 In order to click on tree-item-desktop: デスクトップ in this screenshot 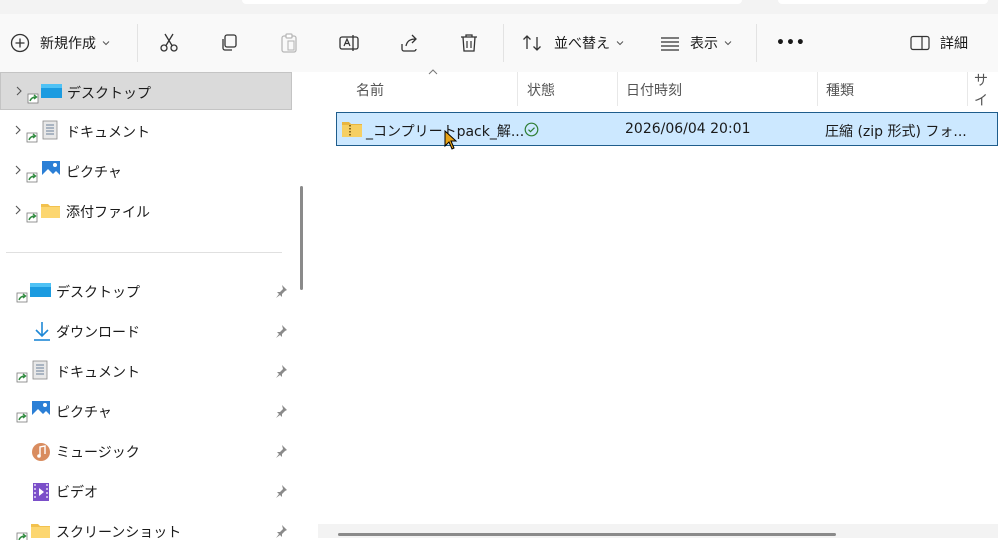, I will do `click(146, 91)`.